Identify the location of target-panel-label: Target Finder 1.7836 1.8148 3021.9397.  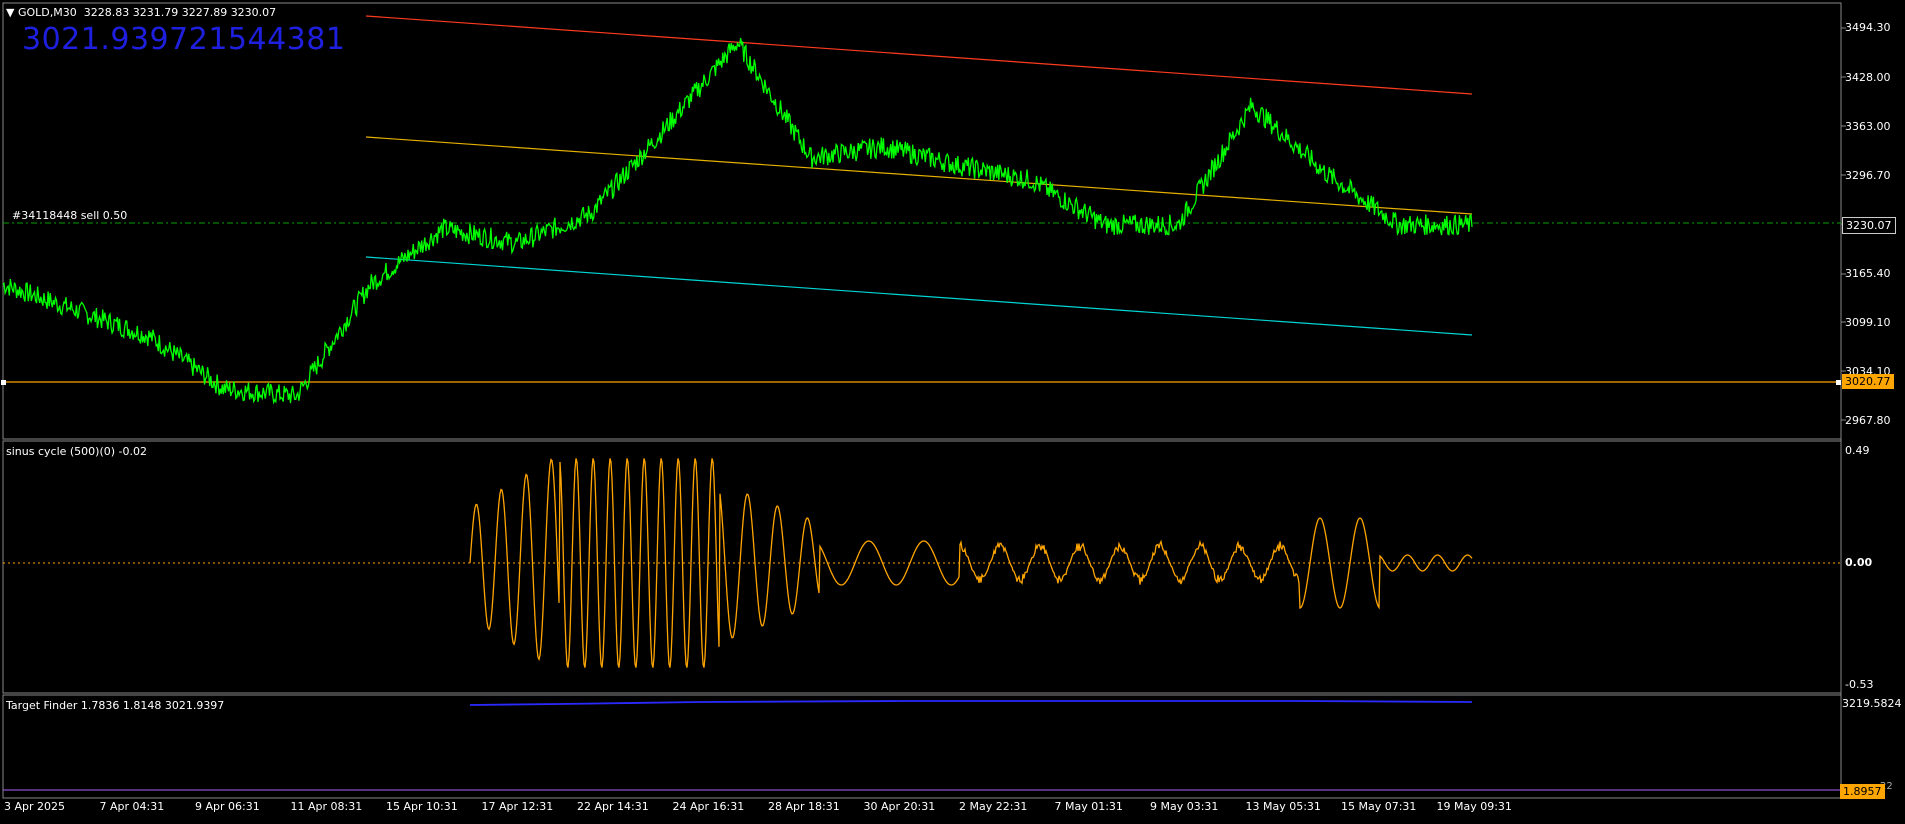
(115, 705).